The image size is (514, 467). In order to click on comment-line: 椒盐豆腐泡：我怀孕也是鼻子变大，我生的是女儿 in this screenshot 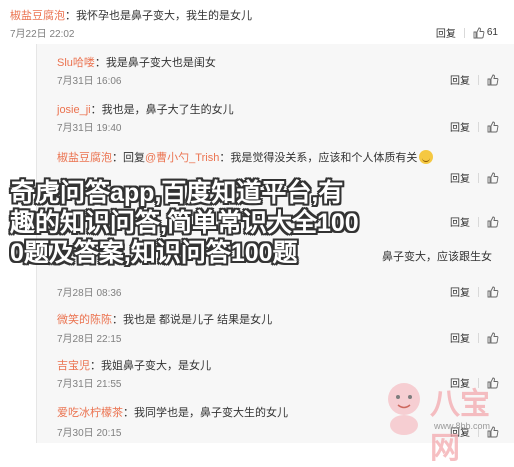, I will do `click(131, 15)`.